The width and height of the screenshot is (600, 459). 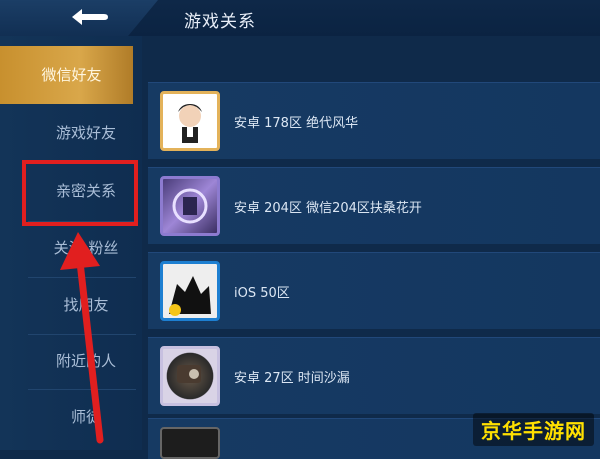 What do you see at coordinates (374, 290) in the screenshot?
I see `list-item: iOS 50区` at bounding box center [374, 290].